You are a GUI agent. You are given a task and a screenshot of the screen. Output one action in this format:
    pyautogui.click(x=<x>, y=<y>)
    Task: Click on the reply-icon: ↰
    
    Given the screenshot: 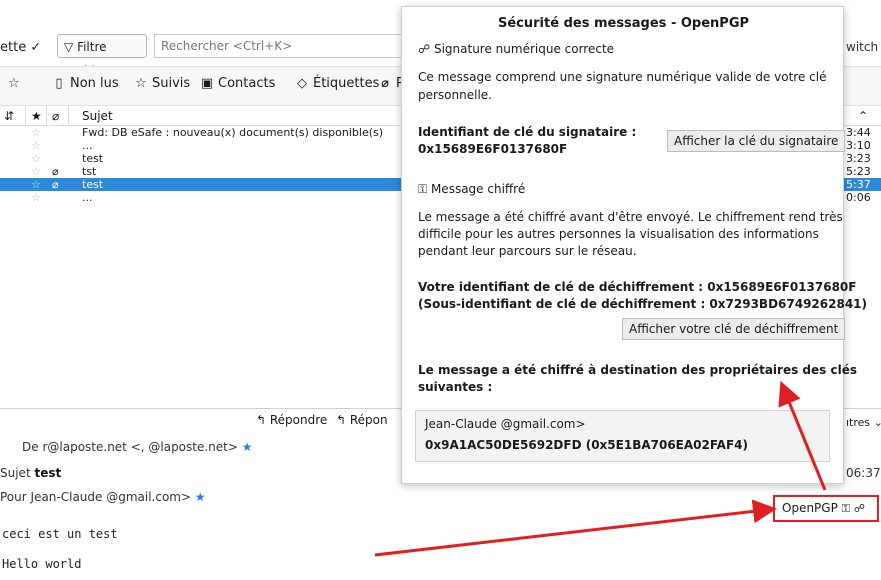 What is the action you would take?
    pyautogui.click(x=263, y=420)
    